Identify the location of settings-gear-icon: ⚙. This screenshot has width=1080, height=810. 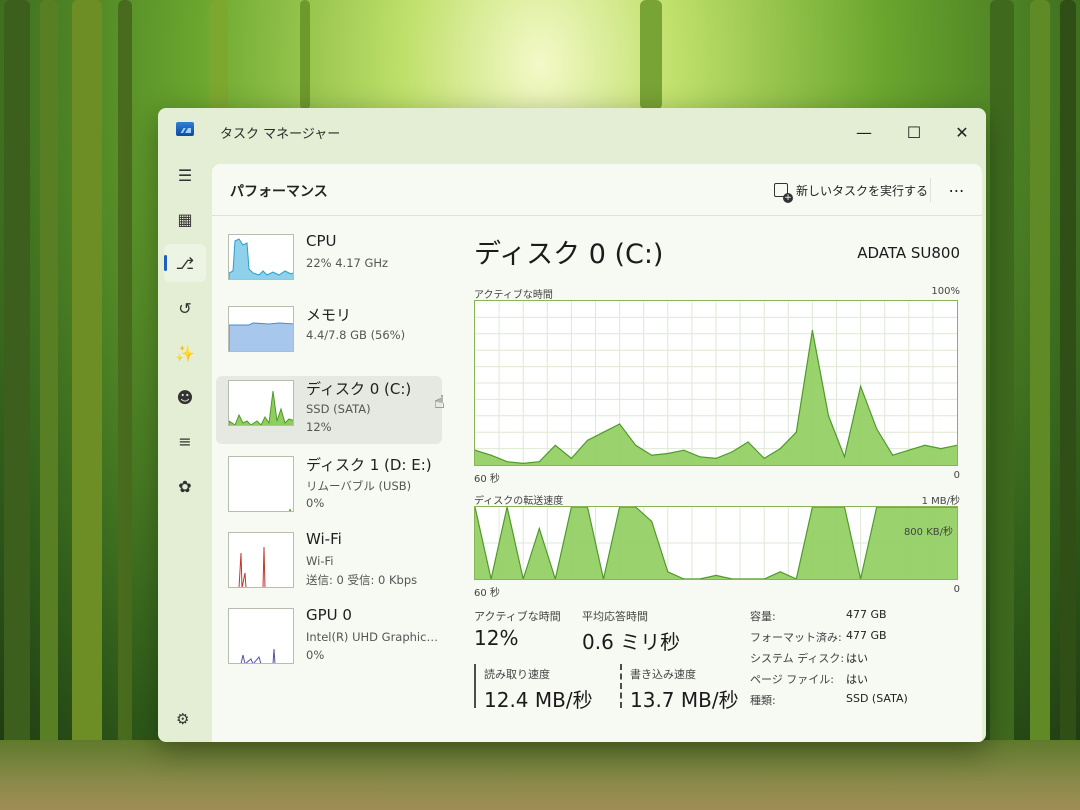
(182, 719).